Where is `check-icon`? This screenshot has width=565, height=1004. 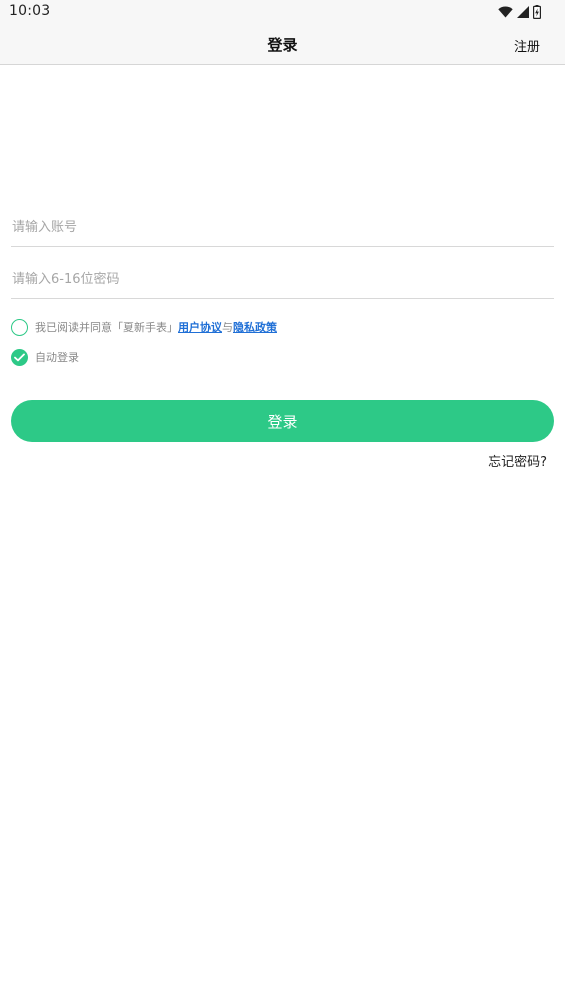
check-icon is located at coordinates (19, 357).